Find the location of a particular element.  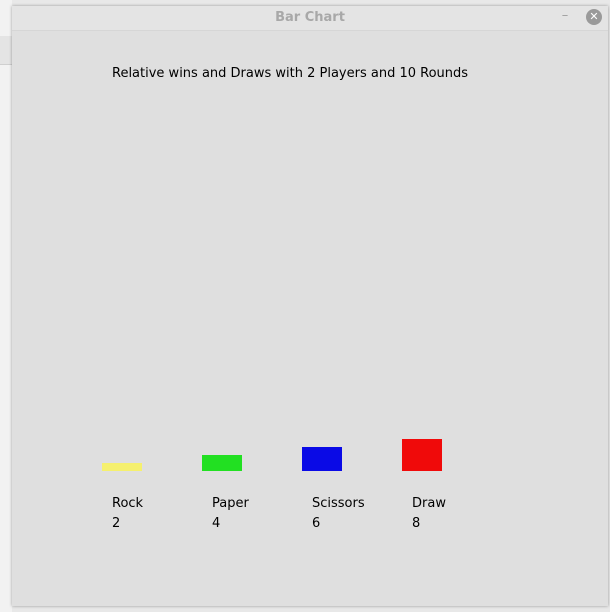

background-window is located at coordinates (6, 306).